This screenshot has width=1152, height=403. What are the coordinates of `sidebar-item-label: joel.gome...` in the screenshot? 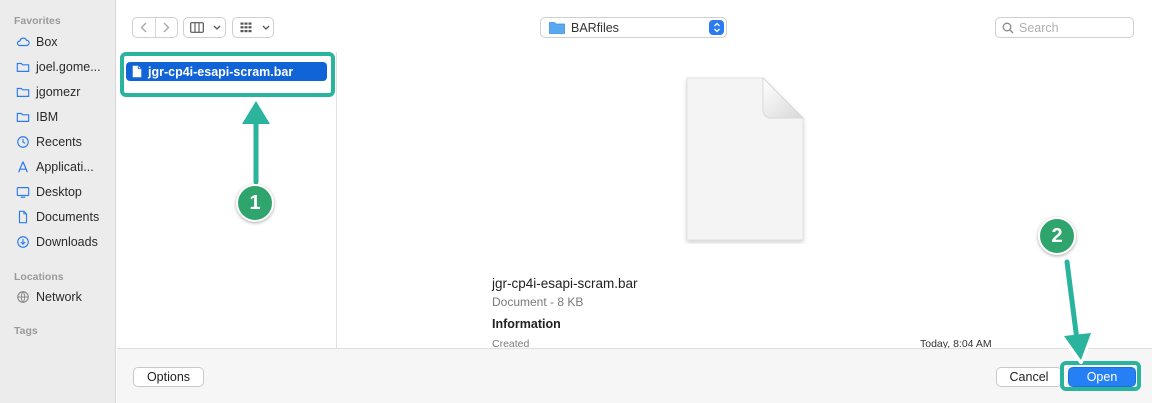 It's located at (68, 67).